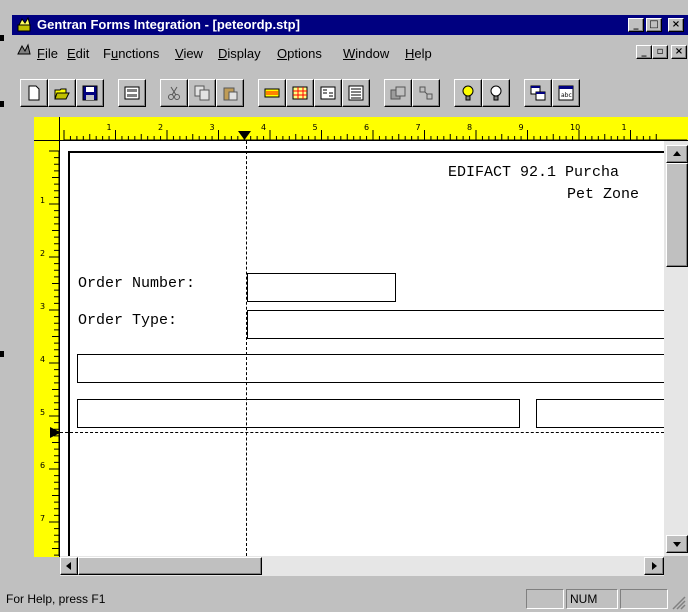  Describe the element at coordinates (469, 127) in the screenshot. I see `ruler-number: 8` at that location.